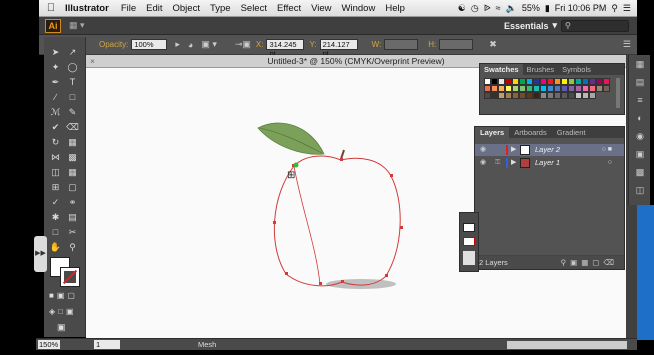 This screenshot has height=355, width=654. I want to click on menu-file: File, so click(128, 8).